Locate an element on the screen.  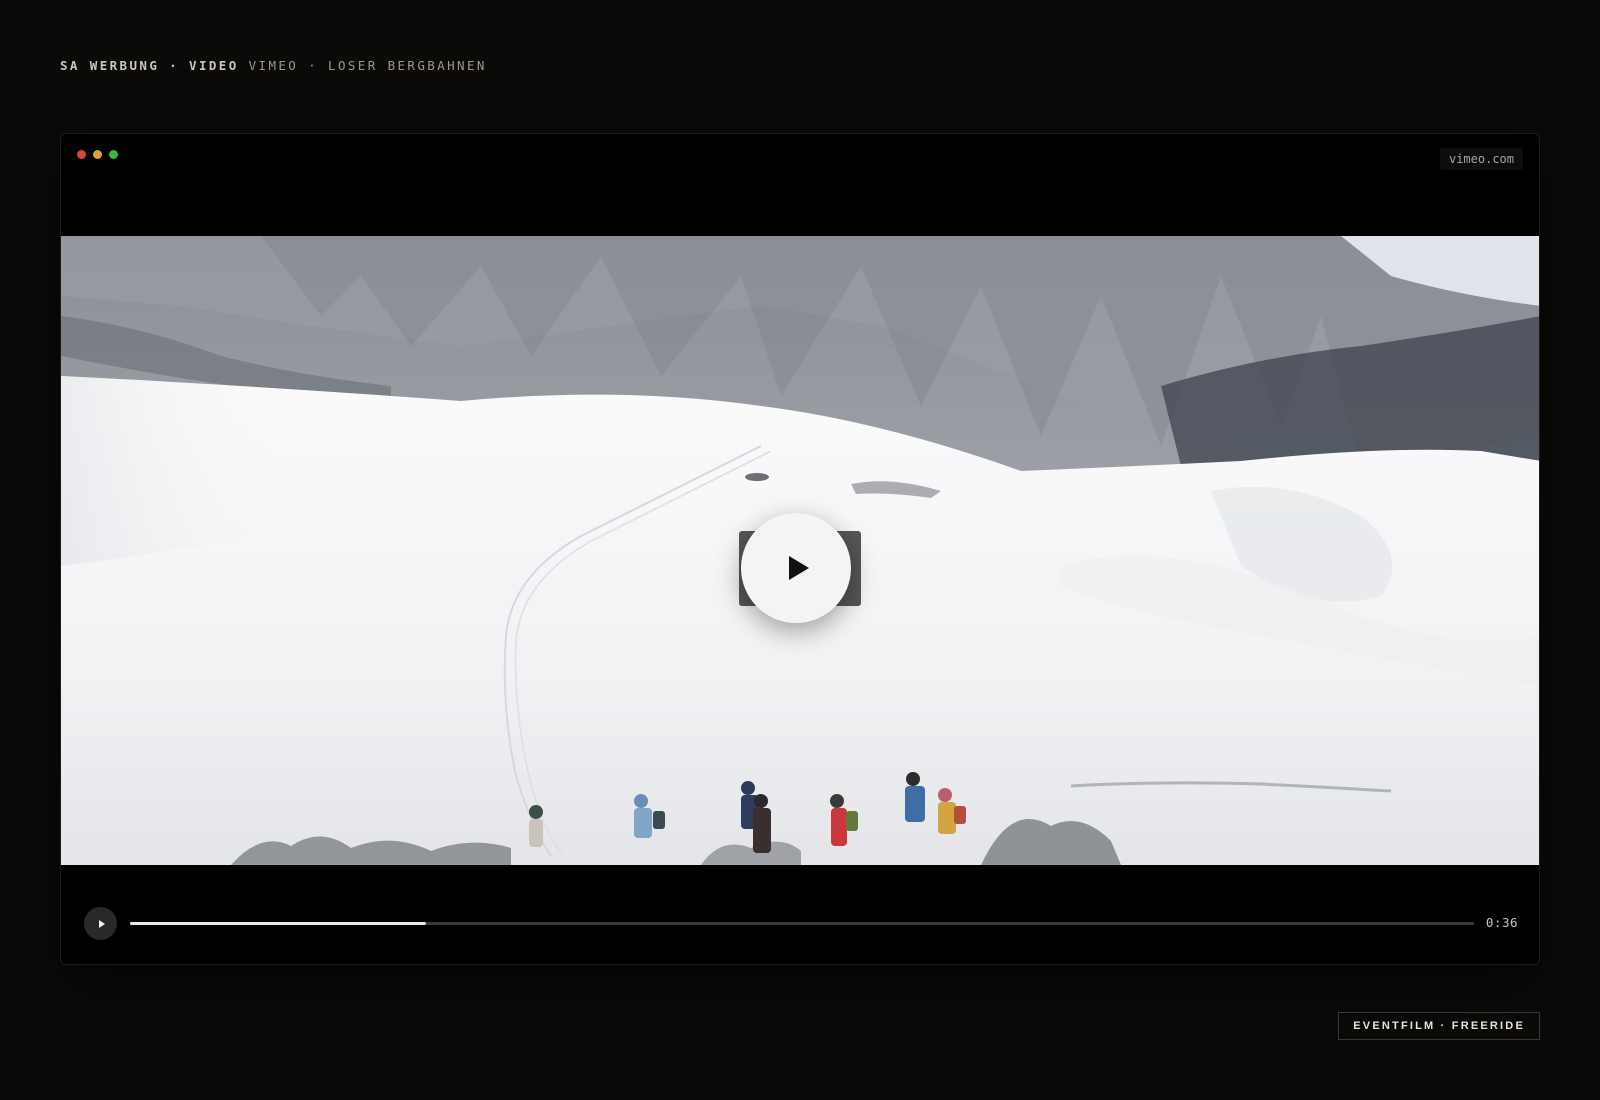
small-play-icon is located at coordinates (101, 923).